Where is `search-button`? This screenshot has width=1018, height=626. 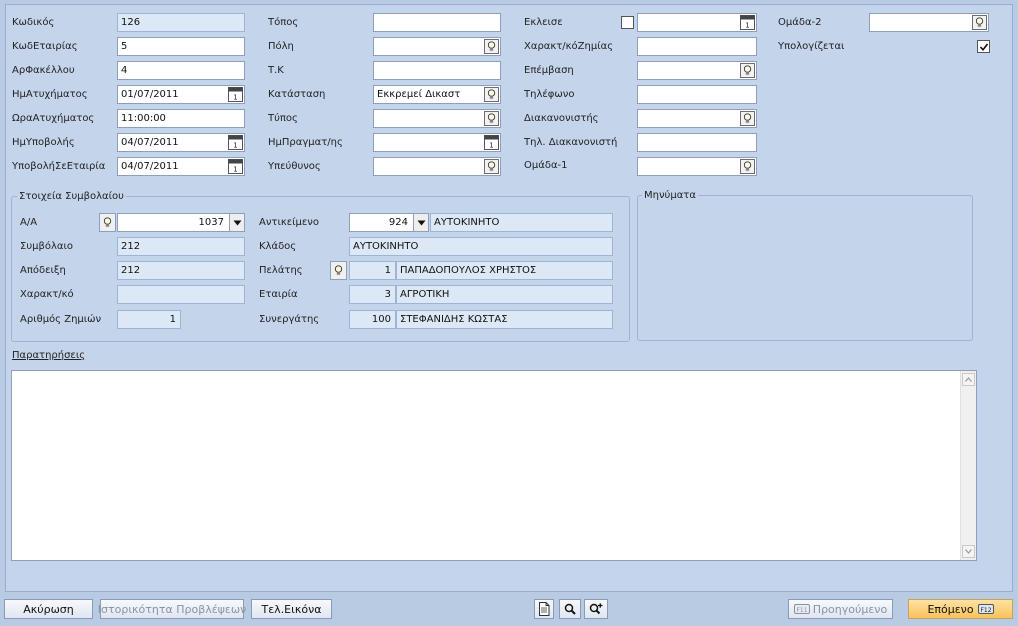
search-button is located at coordinates (570, 609).